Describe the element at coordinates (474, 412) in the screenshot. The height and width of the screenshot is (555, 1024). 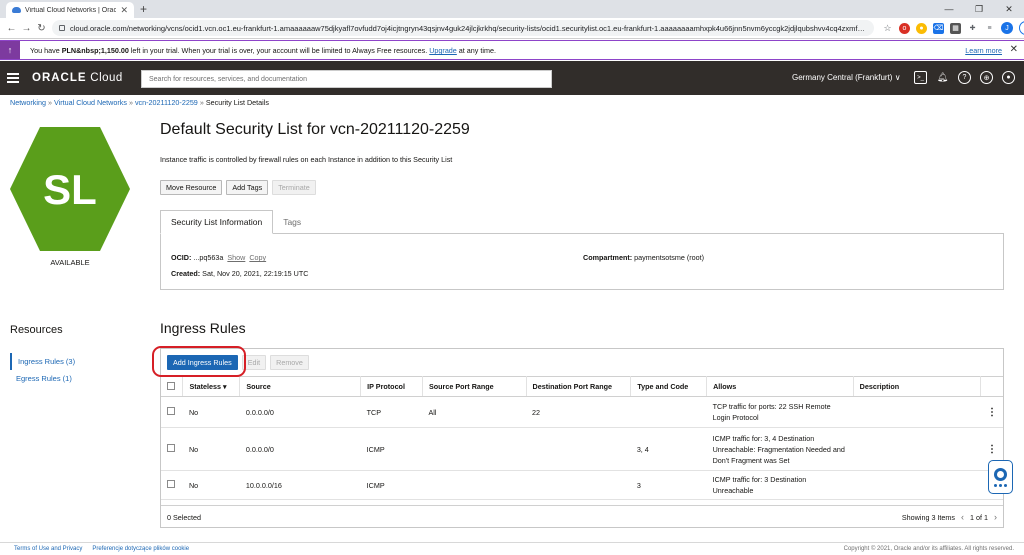
I see `cell-source-port: All` at that location.